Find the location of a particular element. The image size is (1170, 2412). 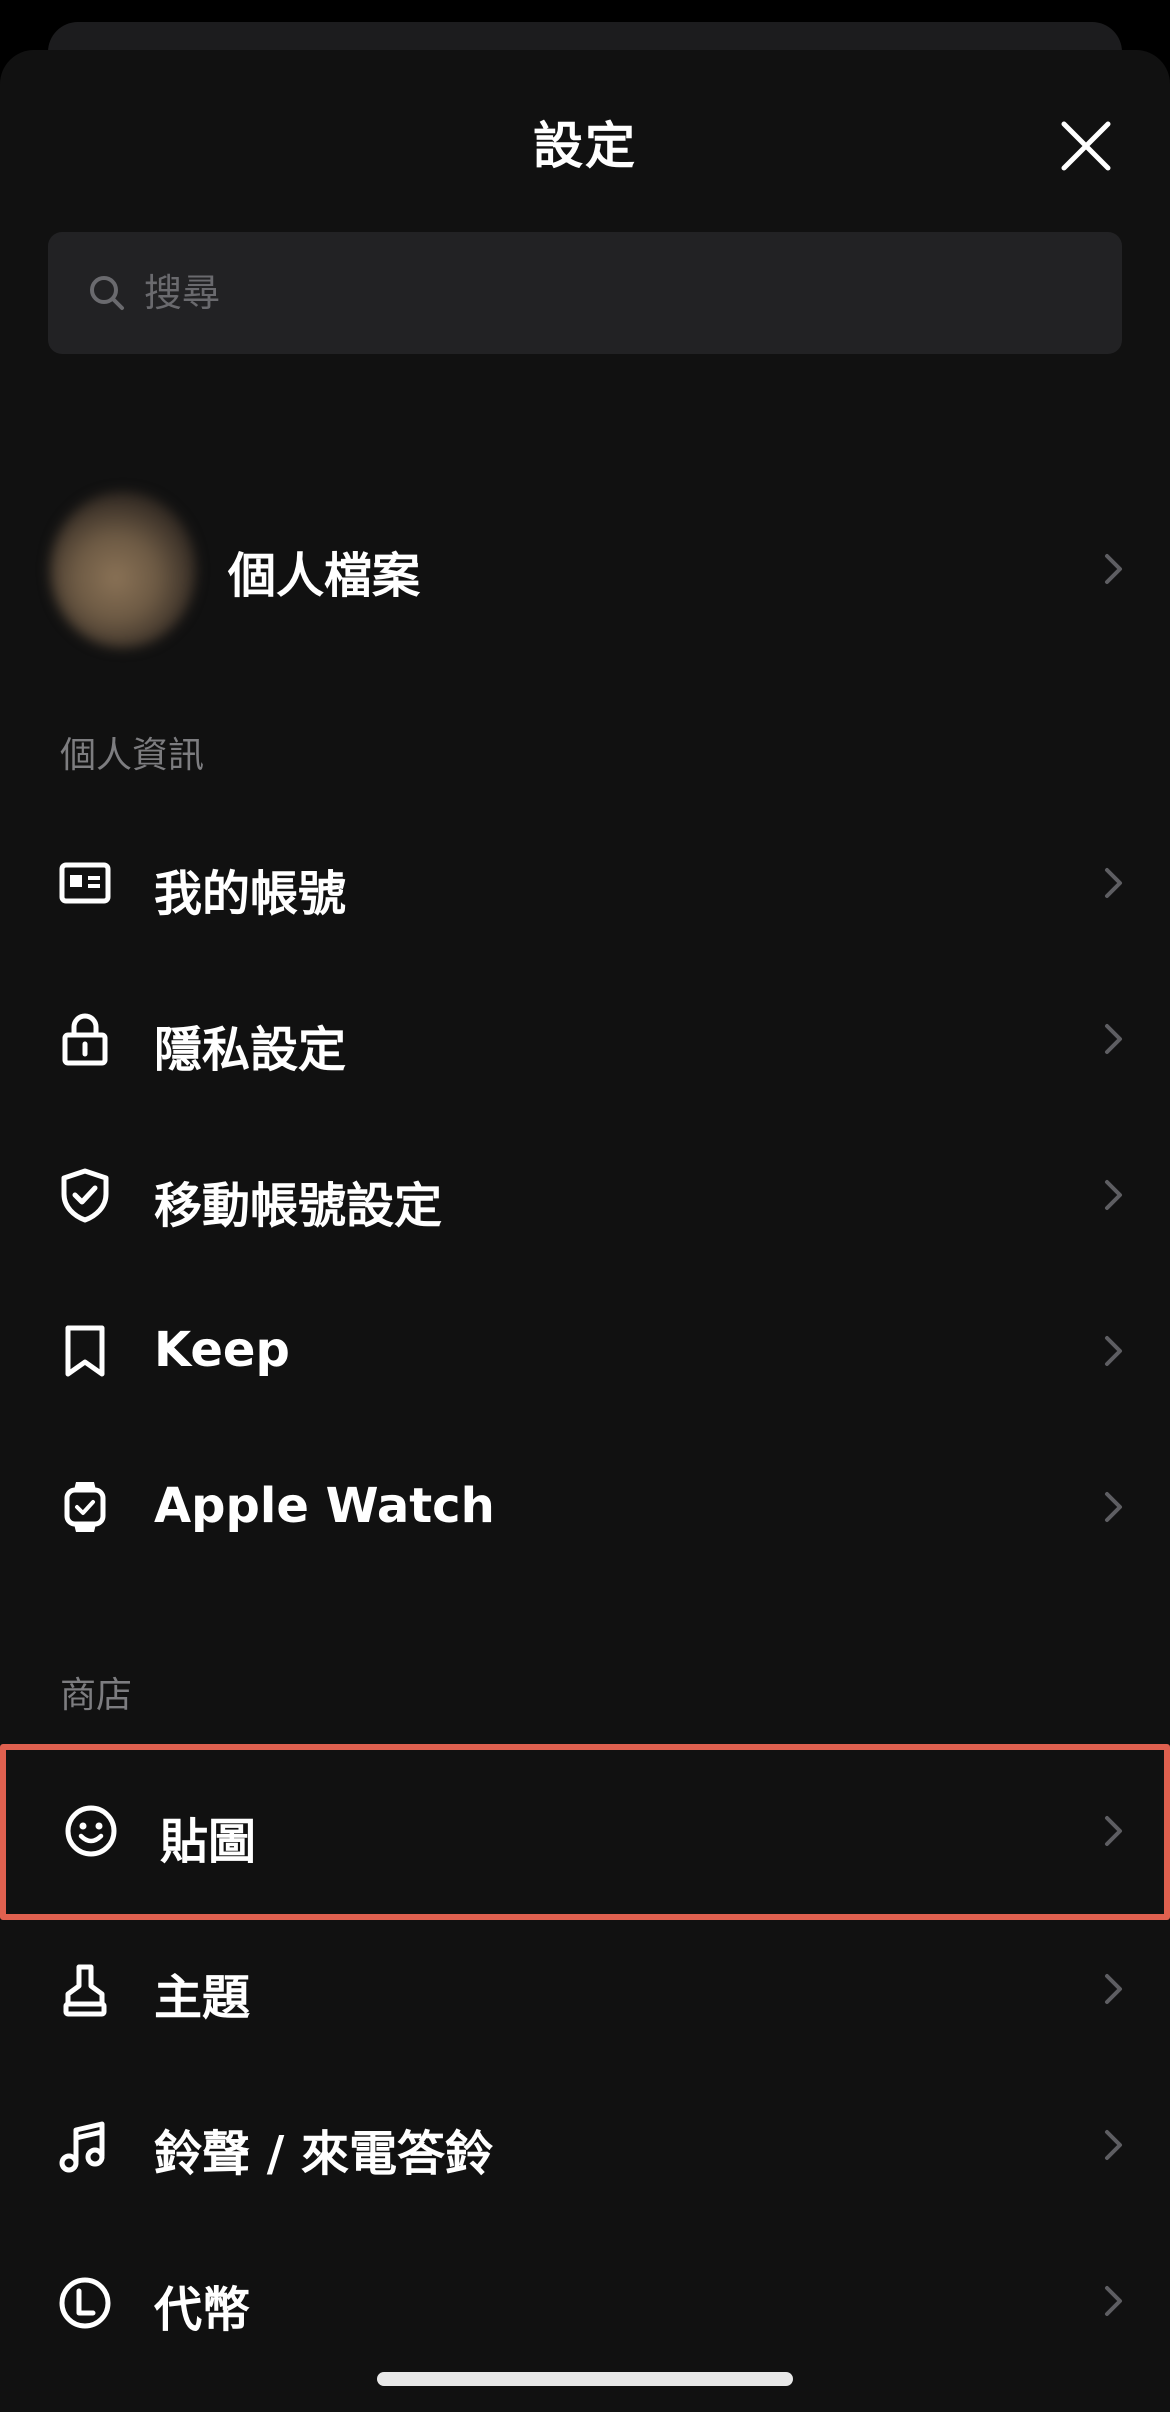

search-input is located at coordinates (594, 293).